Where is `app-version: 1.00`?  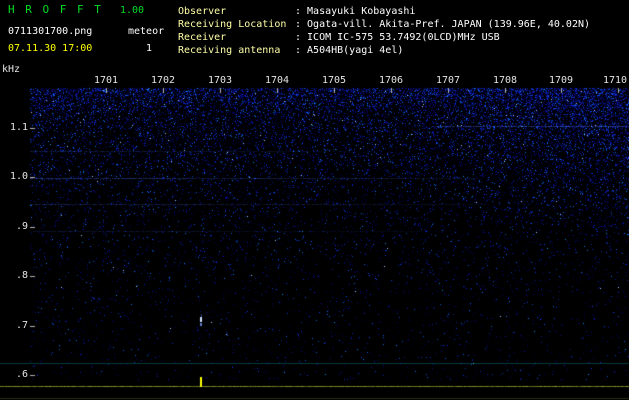
app-version: 1.00 is located at coordinates (132, 10).